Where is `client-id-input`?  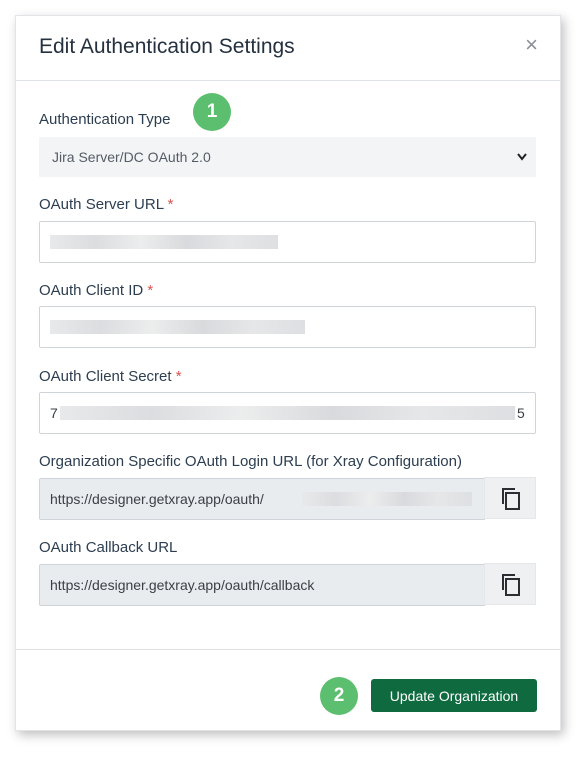 client-id-input is located at coordinates (287, 327).